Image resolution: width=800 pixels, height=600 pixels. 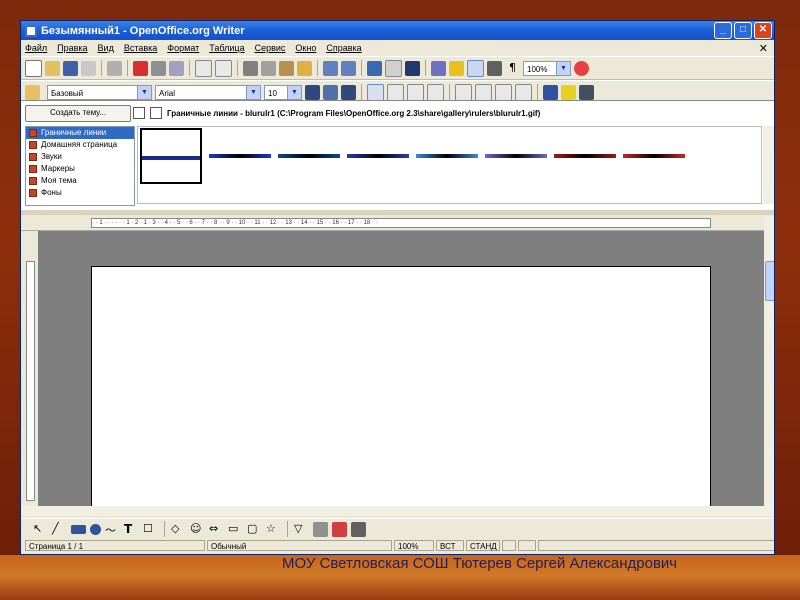 What do you see at coordinates (568, 92) in the screenshot?
I see `highlight-icon` at bounding box center [568, 92].